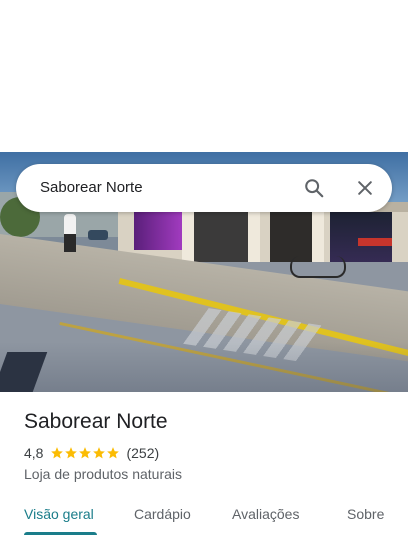  I want to click on close-icon, so click(365, 188).